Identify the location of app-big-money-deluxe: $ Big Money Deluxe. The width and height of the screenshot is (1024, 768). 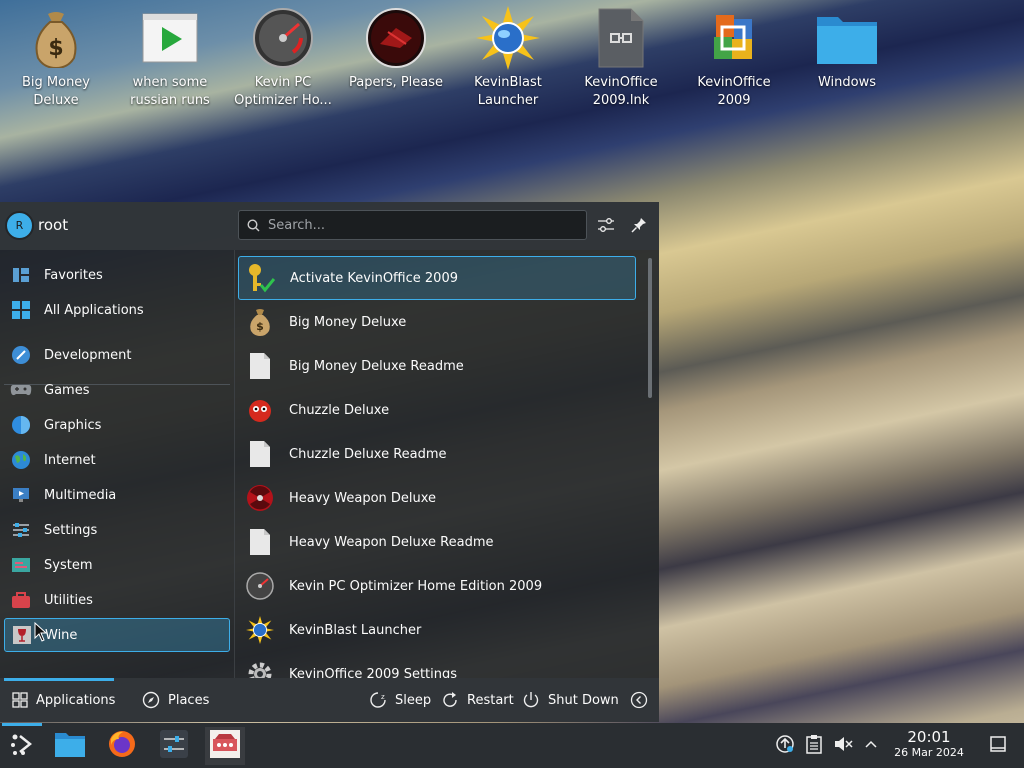
(437, 322).